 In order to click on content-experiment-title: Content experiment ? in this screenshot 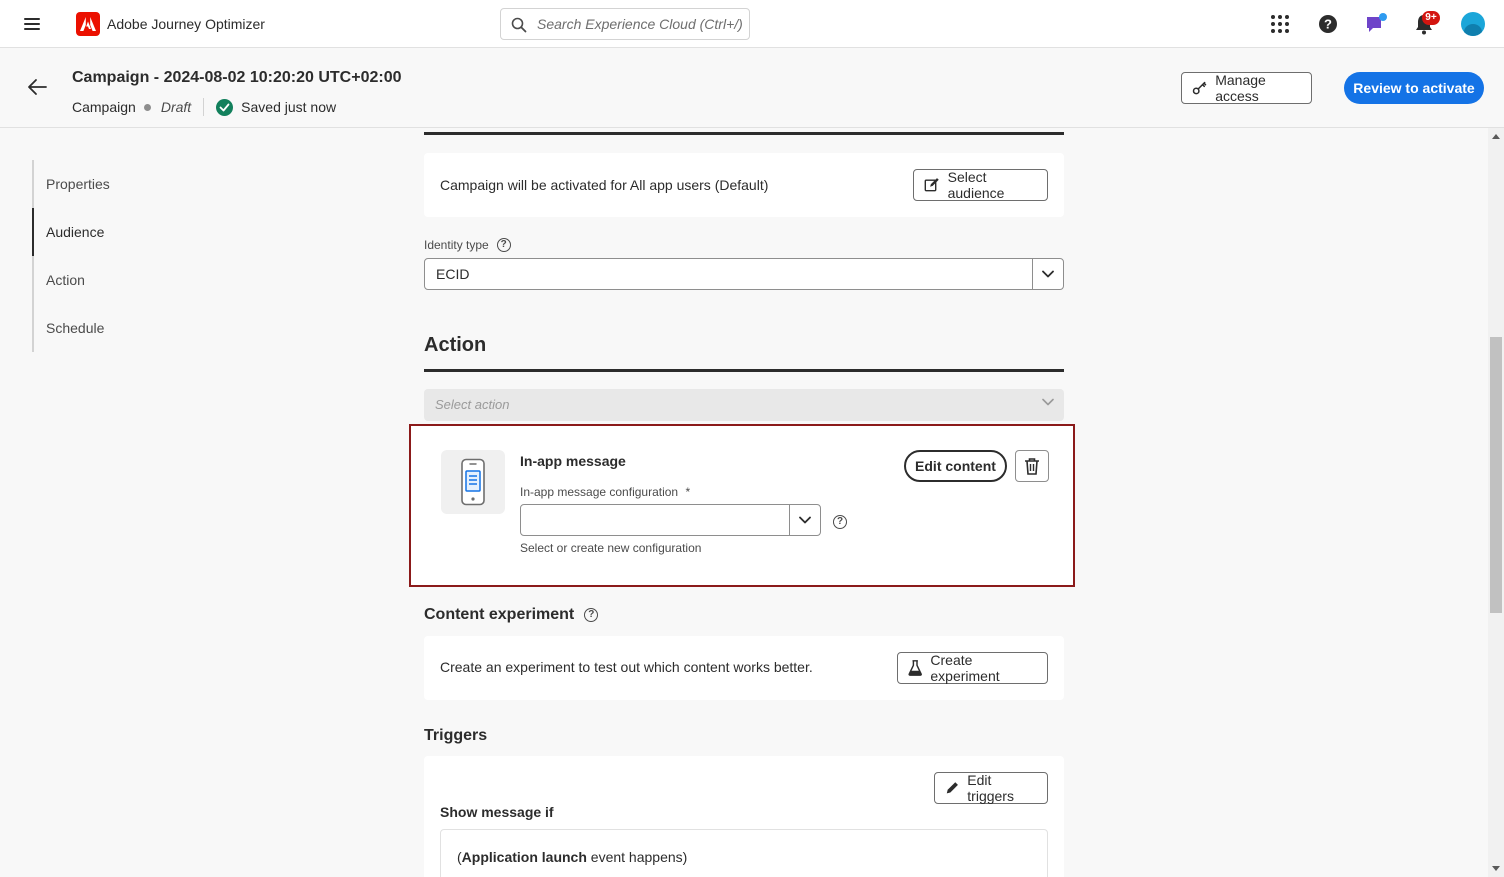, I will do `click(511, 615)`.